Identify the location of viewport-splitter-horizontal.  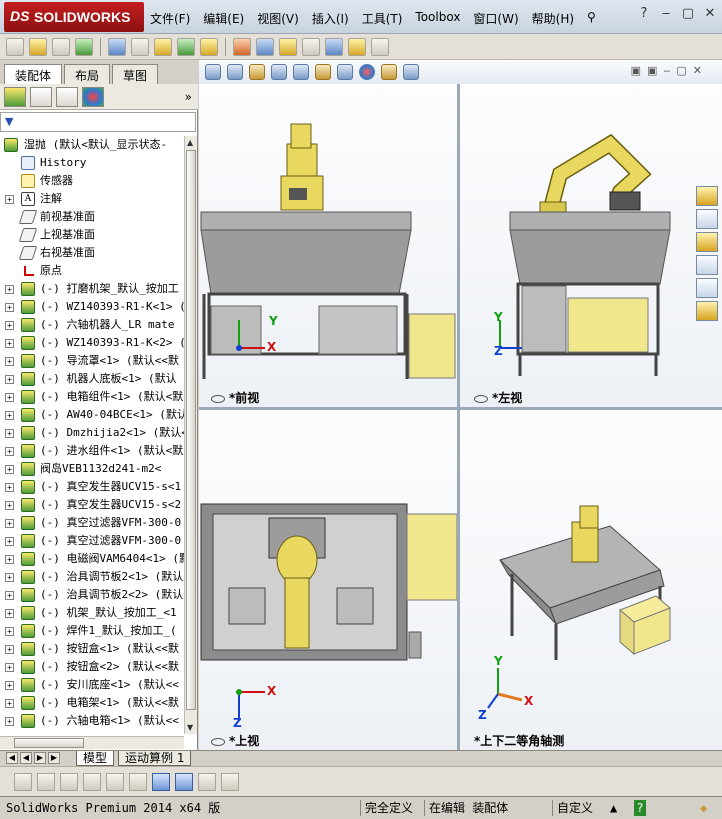
(460, 408).